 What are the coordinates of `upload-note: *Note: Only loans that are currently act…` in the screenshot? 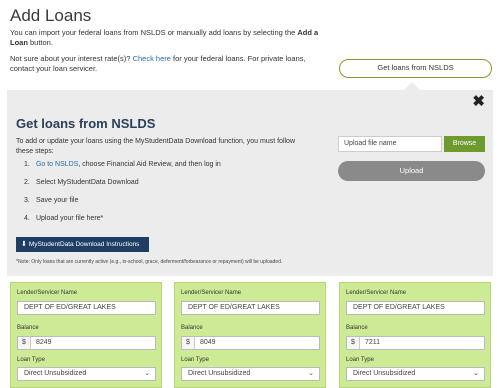 It's located at (149, 262).